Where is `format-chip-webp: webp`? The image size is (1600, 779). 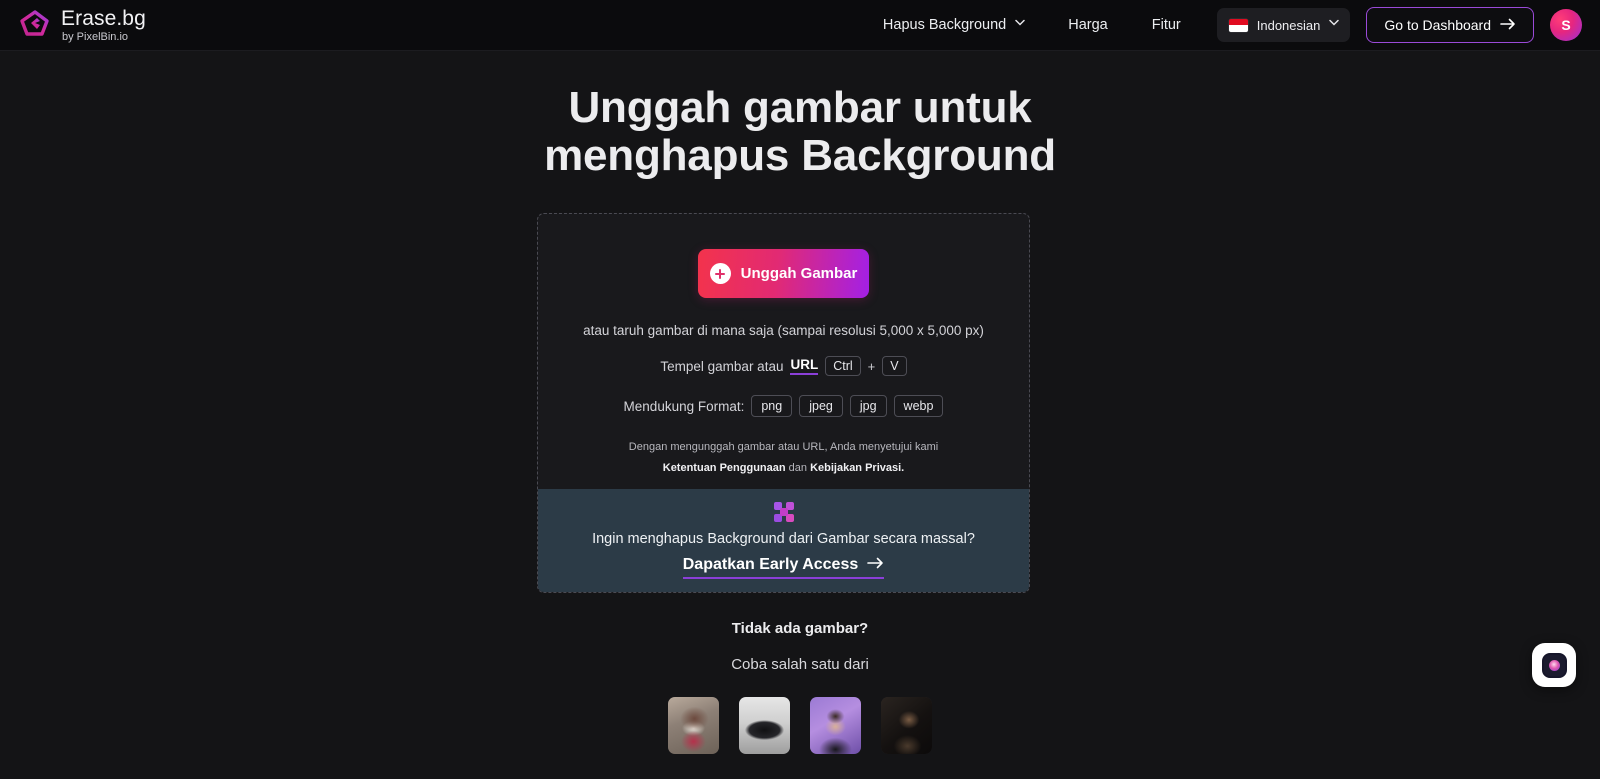 format-chip-webp: webp is located at coordinates (918, 406).